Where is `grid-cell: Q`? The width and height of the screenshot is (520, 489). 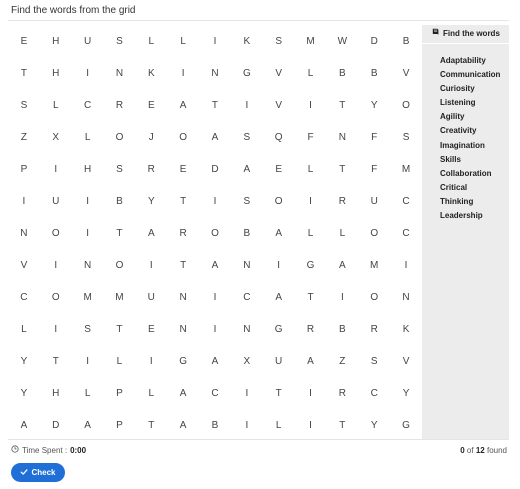
grid-cell: Q is located at coordinates (279, 137).